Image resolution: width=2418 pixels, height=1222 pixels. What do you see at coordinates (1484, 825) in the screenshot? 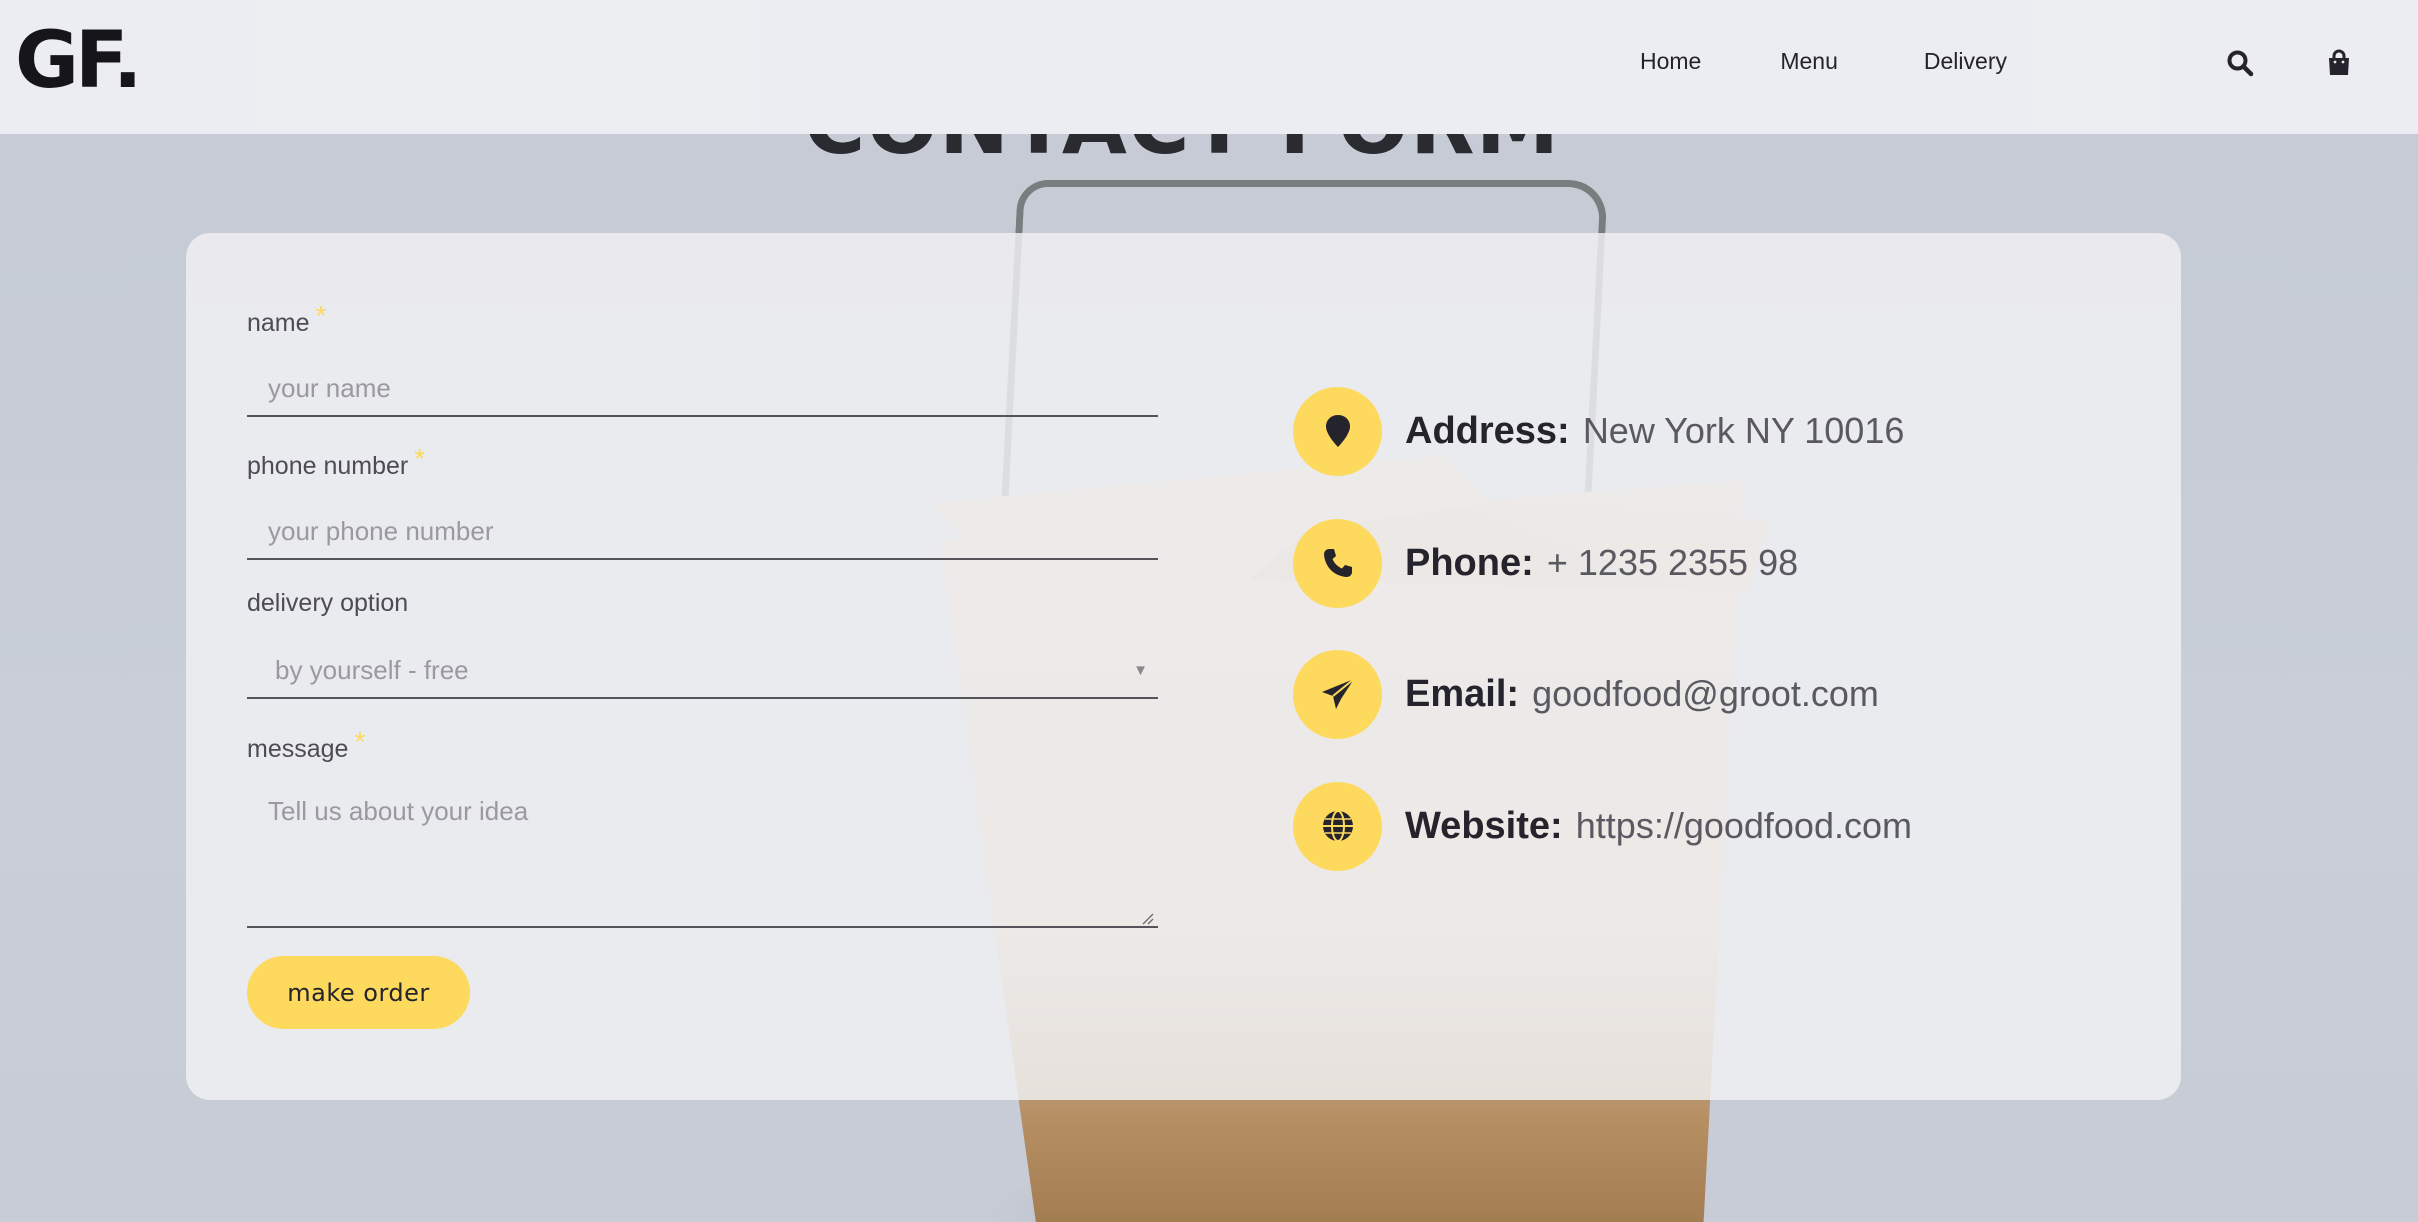
I see `website-key: Website:` at bounding box center [1484, 825].